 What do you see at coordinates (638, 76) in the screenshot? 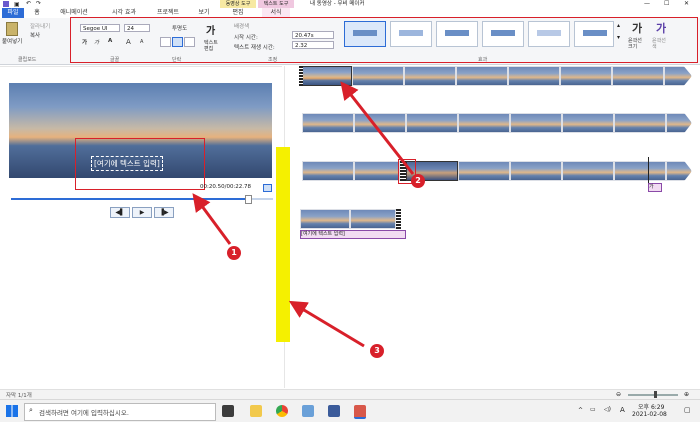
I see `clip-row1-g` at bounding box center [638, 76].